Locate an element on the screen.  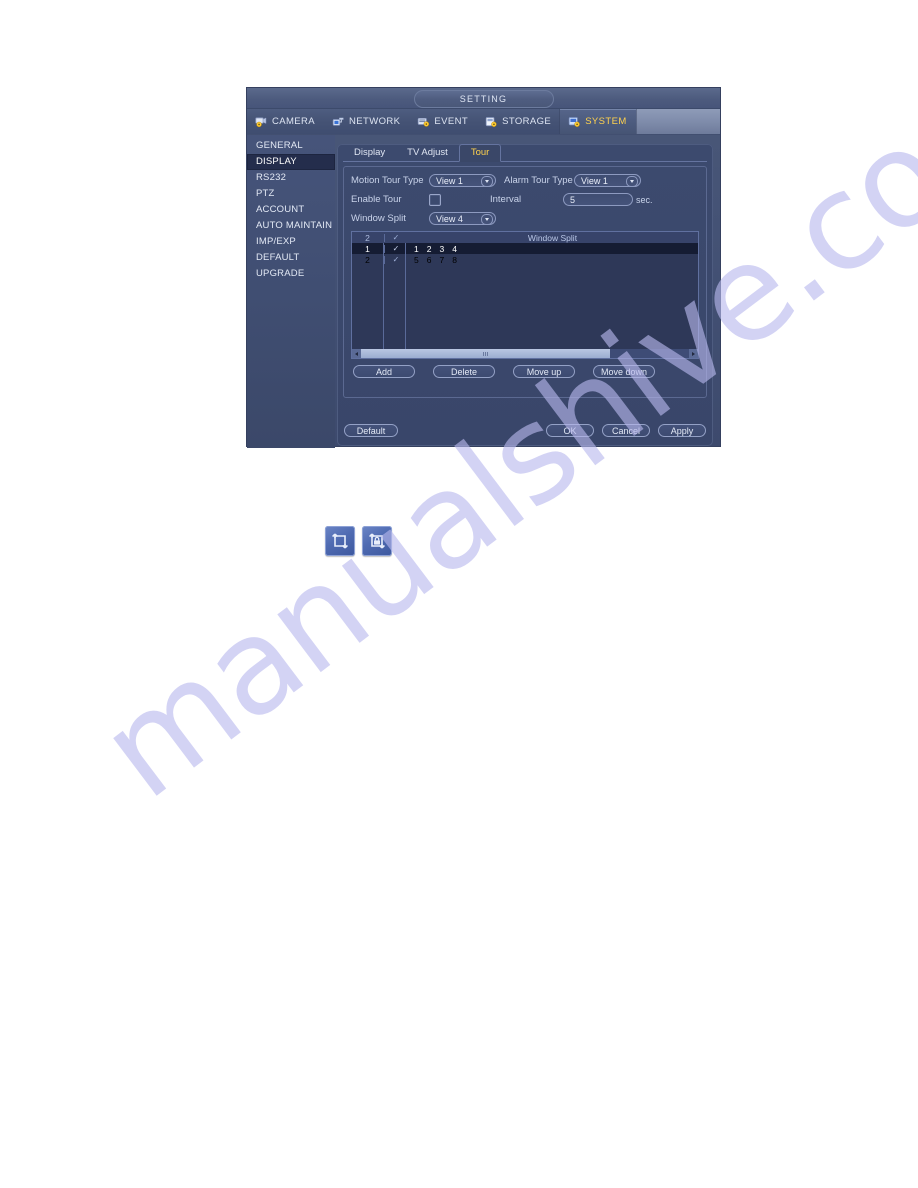
nav-tab-camera: CAMERA is located at coordinates (285, 121).